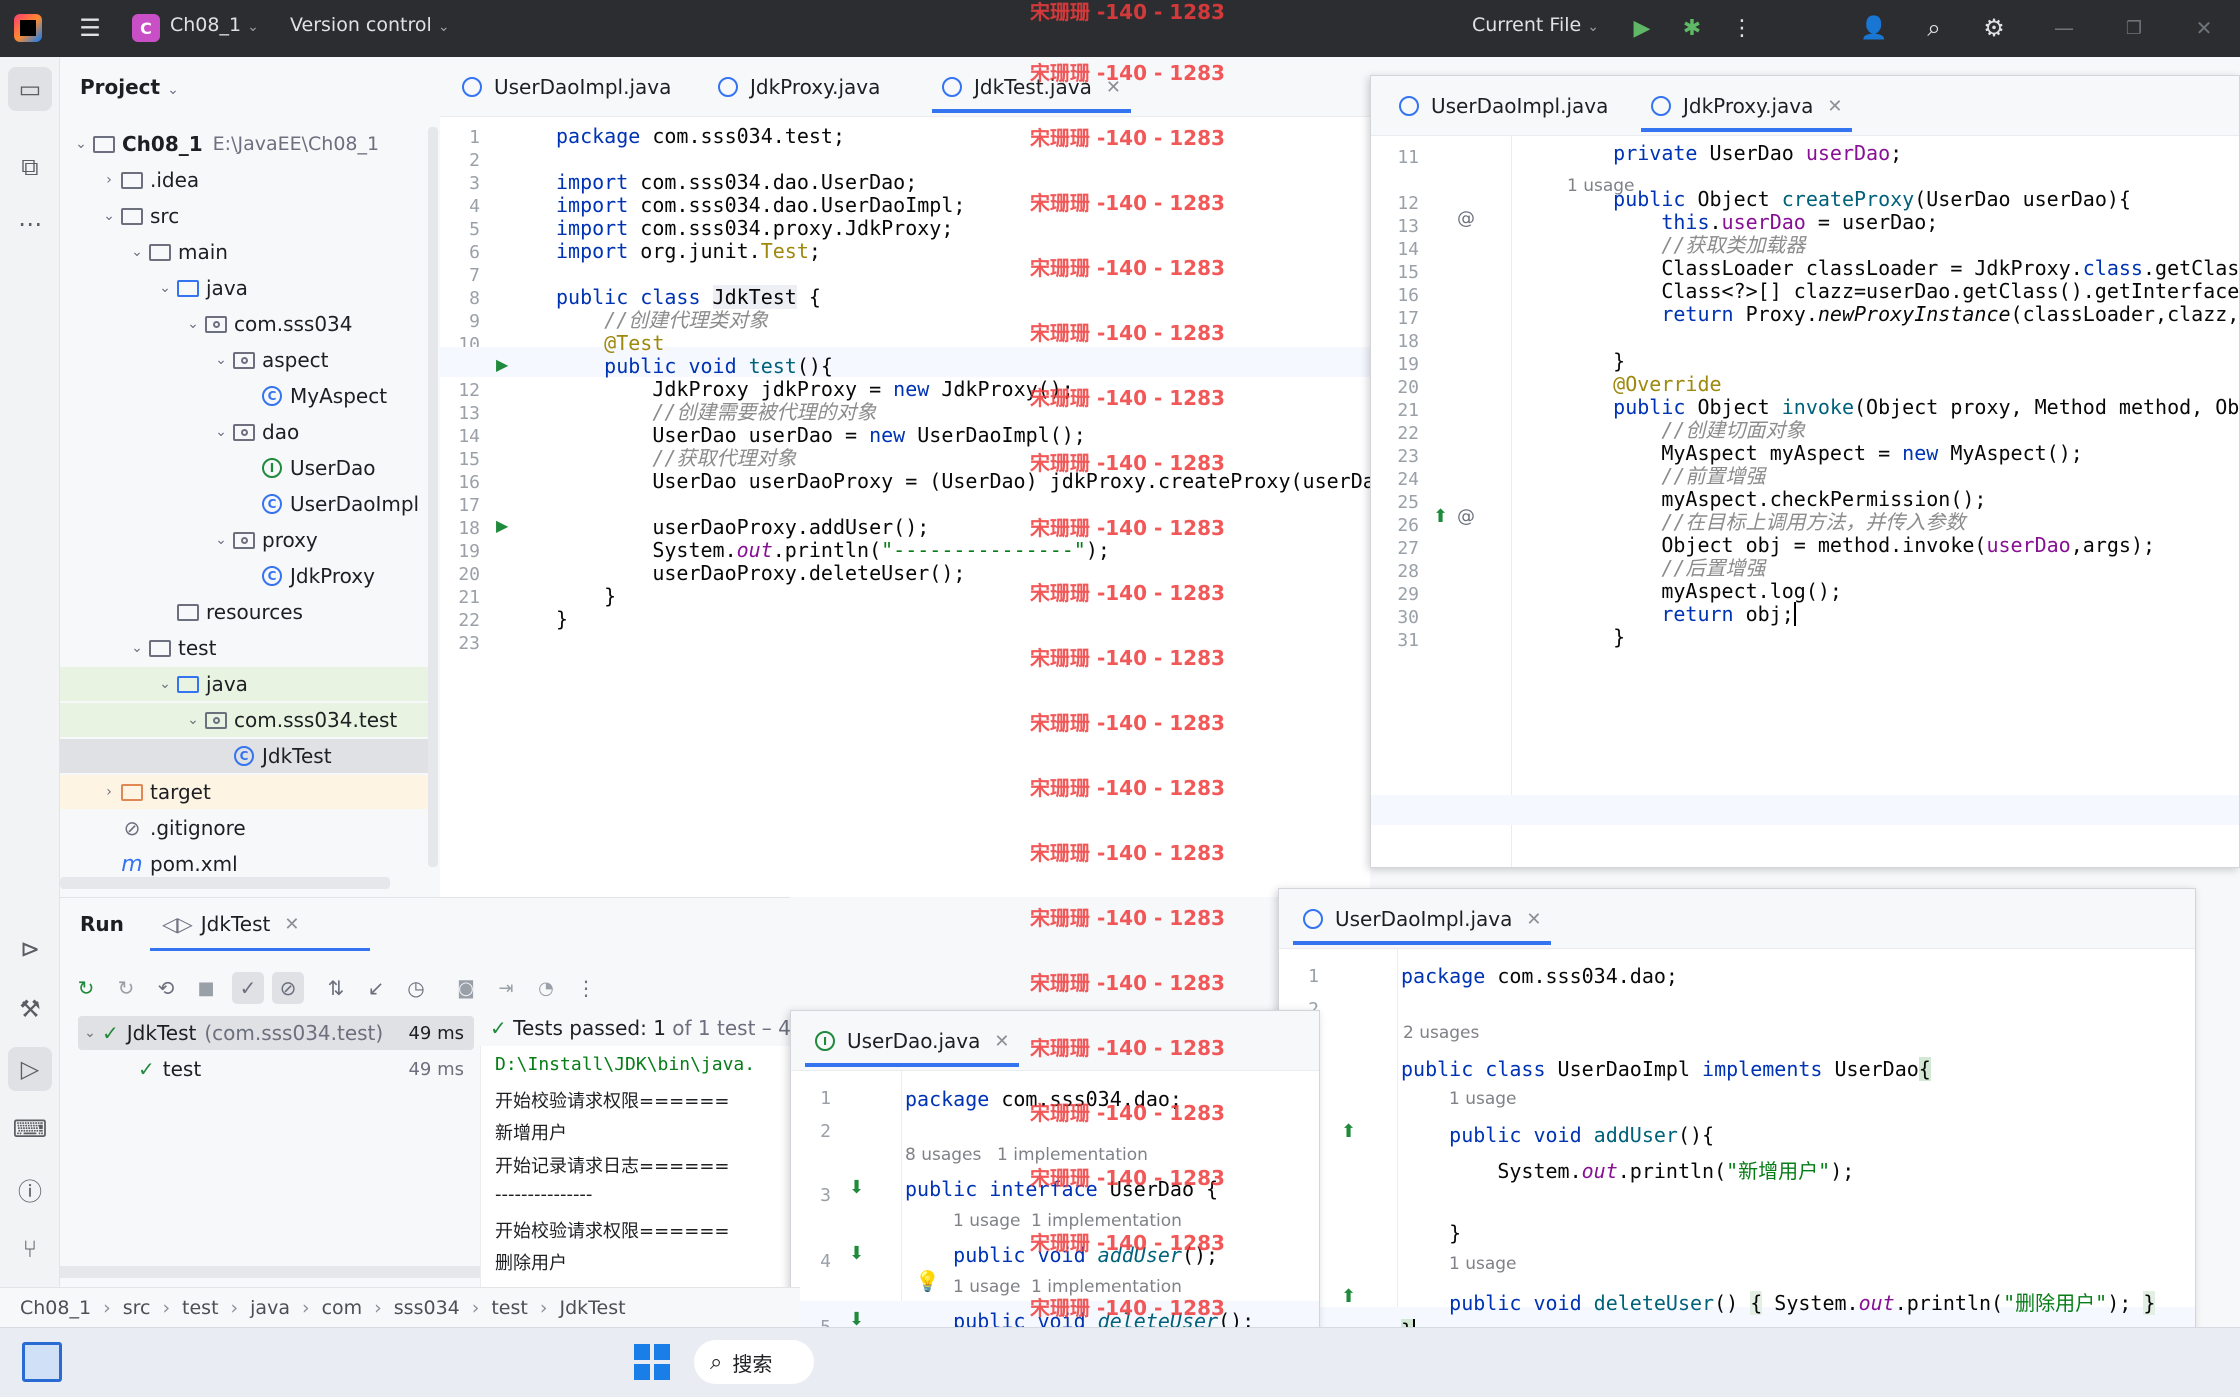 The image size is (2240, 1397). What do you see at coordinates (370, 25) in the screenshot?
I see `vcs-menu: Version control ⌄` at bounding box center [370, 25].